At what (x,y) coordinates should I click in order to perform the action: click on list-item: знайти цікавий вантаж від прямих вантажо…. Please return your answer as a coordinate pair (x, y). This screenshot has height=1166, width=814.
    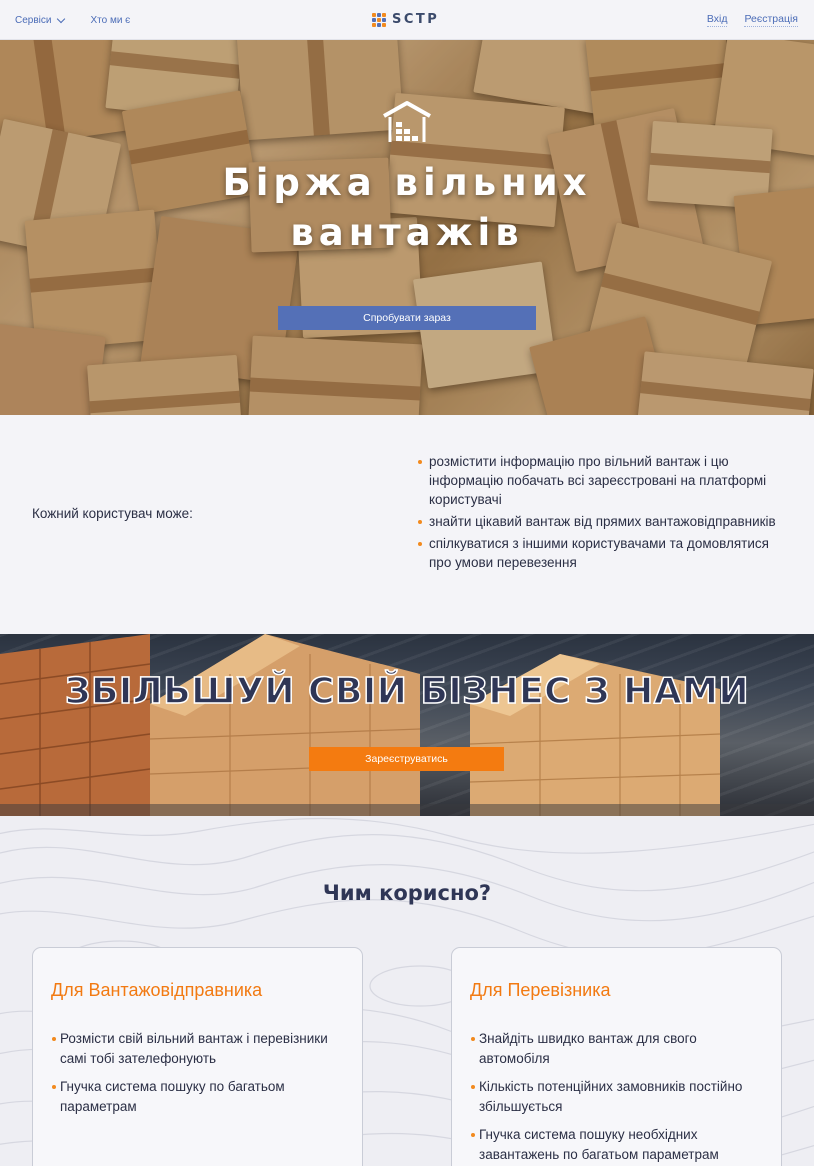
    Looking at the image, I should click on (597, 521).